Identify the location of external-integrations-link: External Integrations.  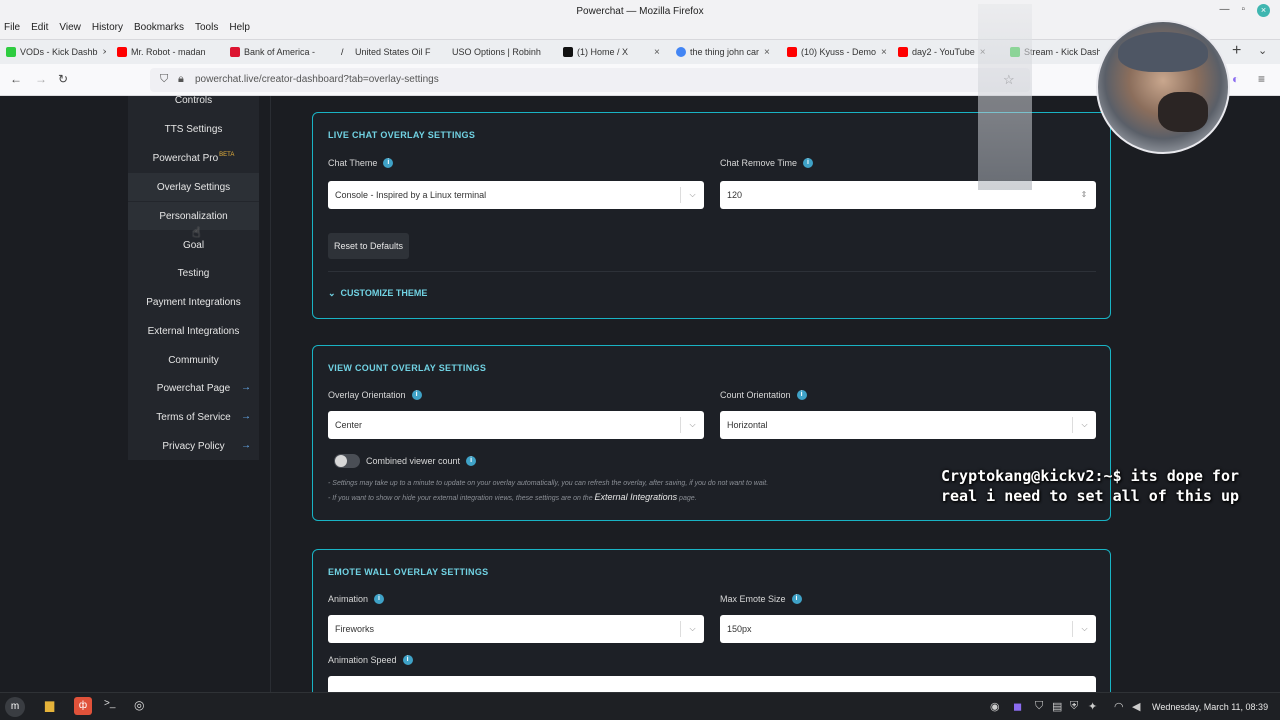
(636, 497).